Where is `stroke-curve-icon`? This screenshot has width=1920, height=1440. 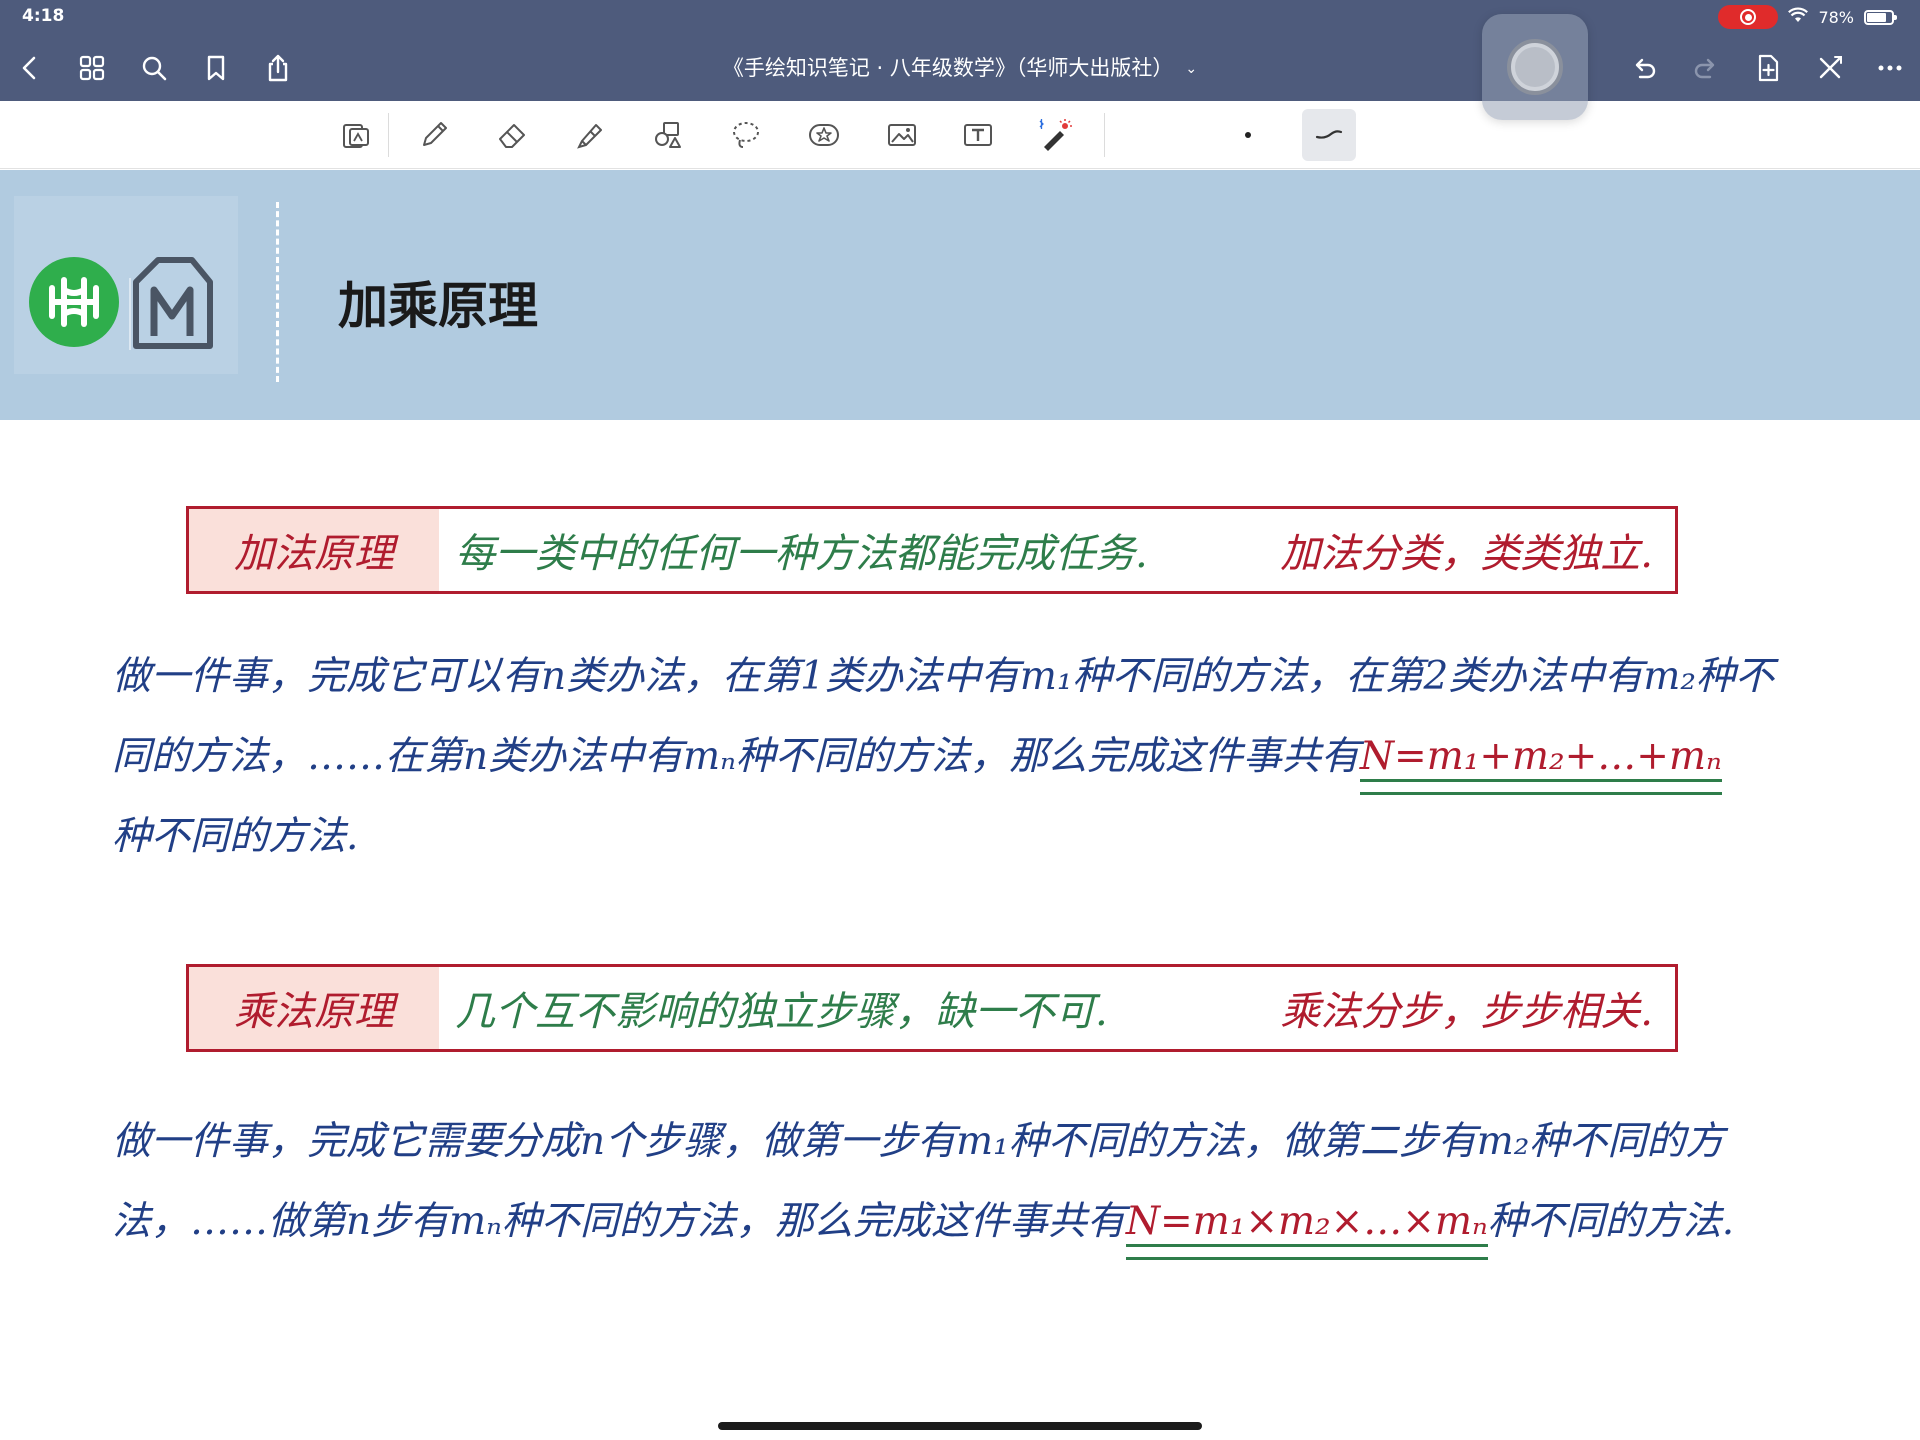
stroke-curve-icon is located at coordinates (1329, 134).